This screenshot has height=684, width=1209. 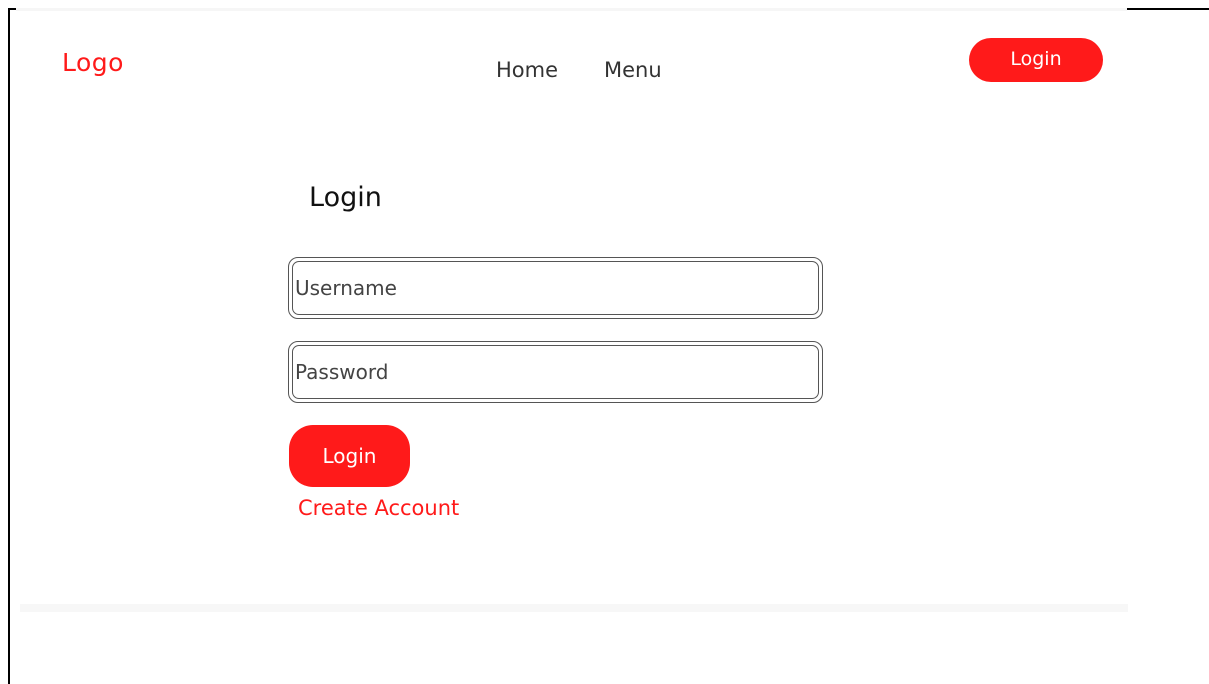 I want to click on username-field-inner, so click(x=555, y=288).